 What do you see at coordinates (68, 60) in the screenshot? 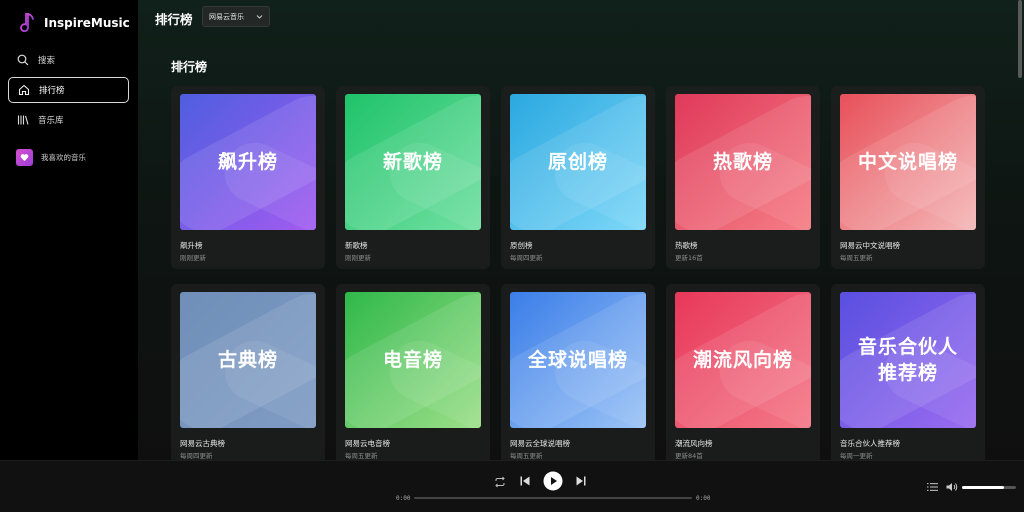
I see `sidebar-item-search: 搜索` at bounding box center [68, 60].